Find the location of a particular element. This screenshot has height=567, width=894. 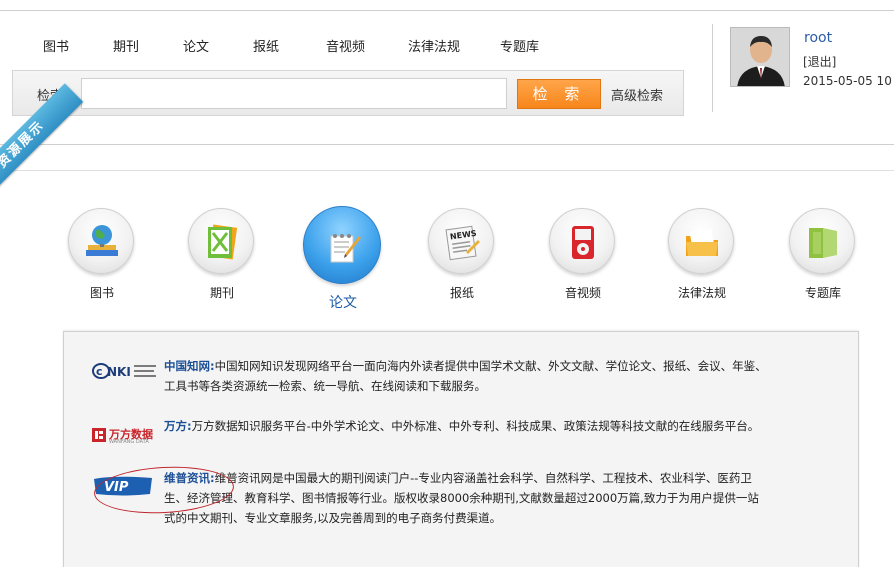

category-journals-circle is located at coordinates (221, 241).